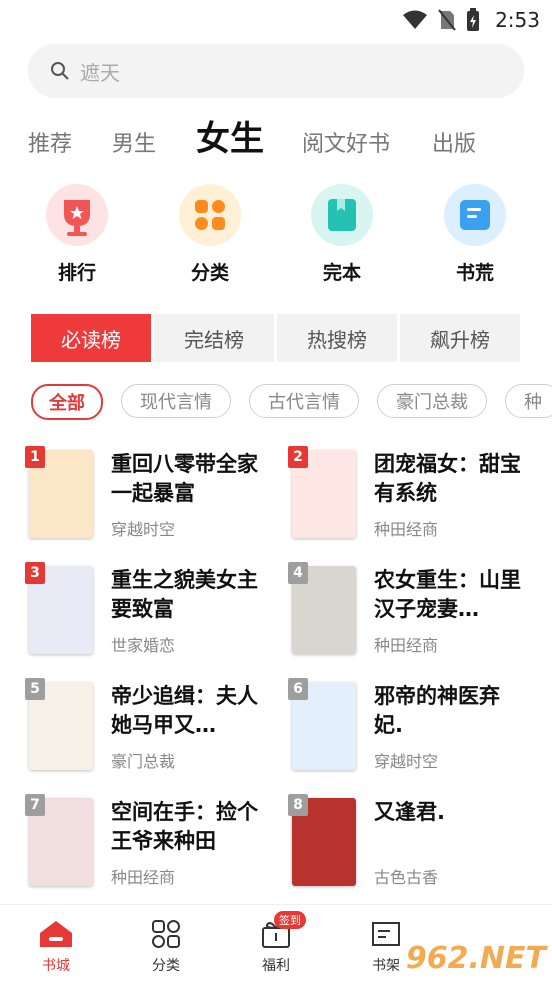 This screenshot has width=552, height=982. Describe the element at coordinates (475, 215) in the screenshot. I see `list-book-icon` at that location.